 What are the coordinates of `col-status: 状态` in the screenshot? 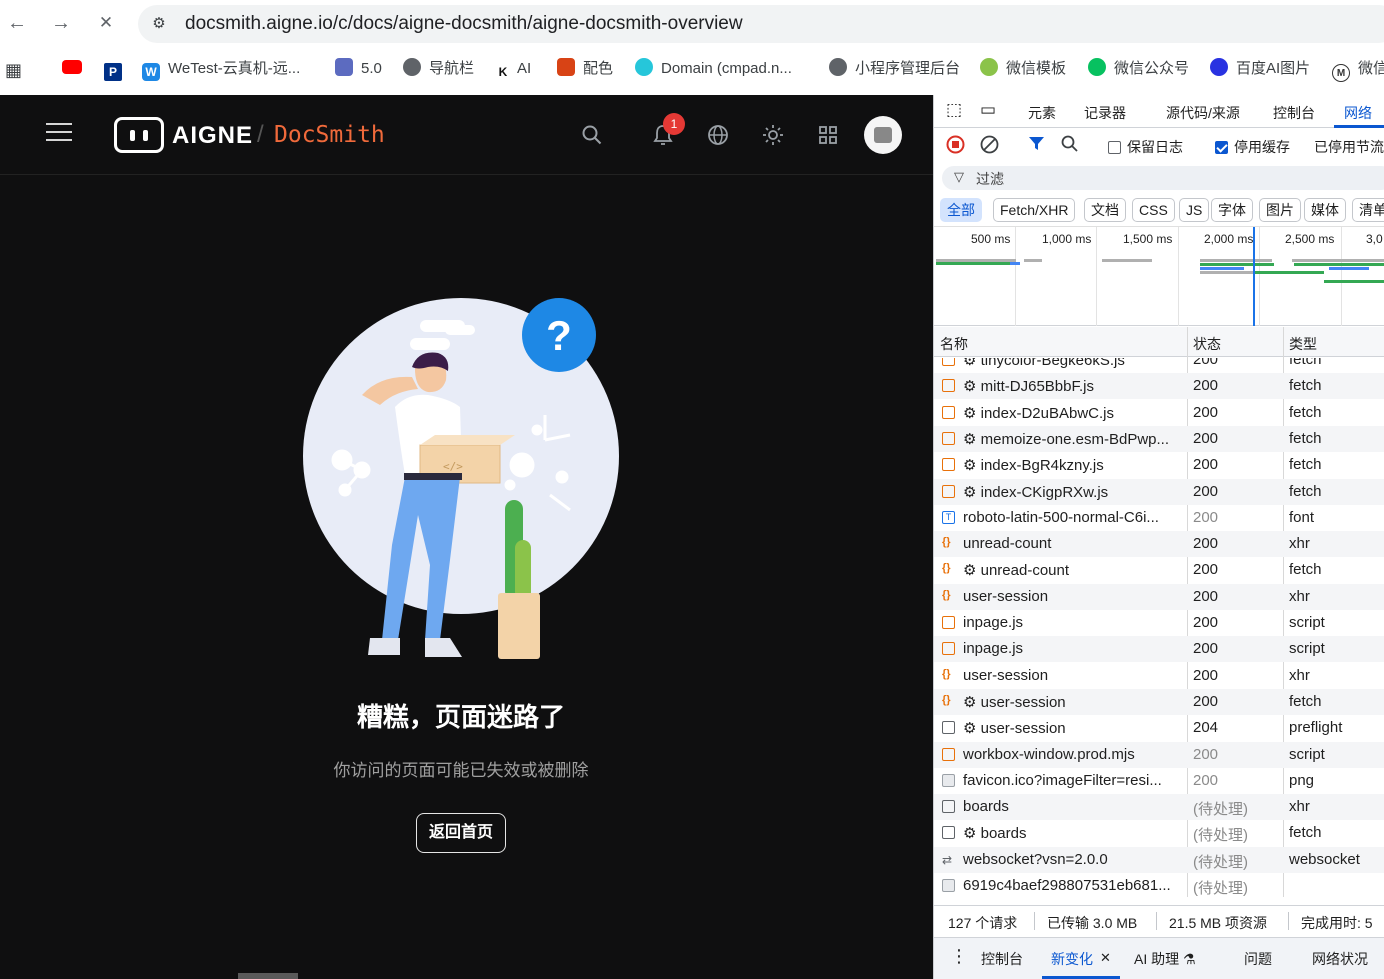 It's located at (1207, 344).